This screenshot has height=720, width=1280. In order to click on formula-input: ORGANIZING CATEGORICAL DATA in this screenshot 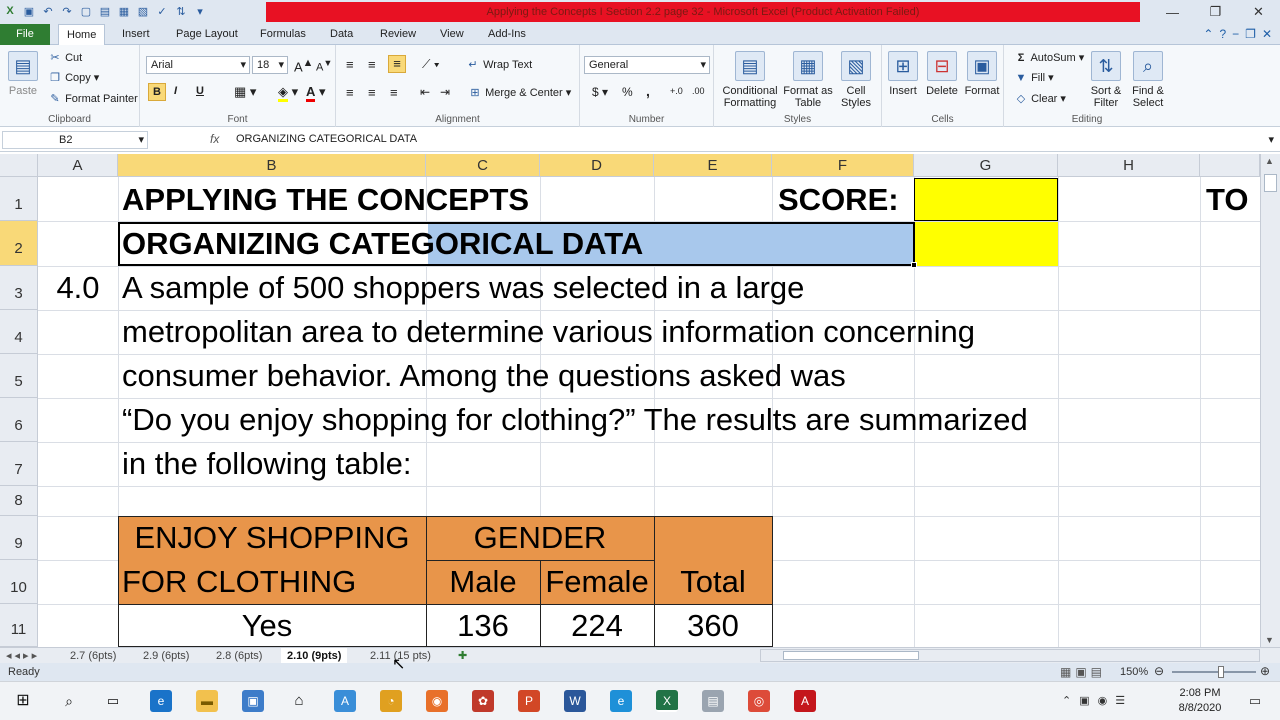, I will do `click(326, 139)`.